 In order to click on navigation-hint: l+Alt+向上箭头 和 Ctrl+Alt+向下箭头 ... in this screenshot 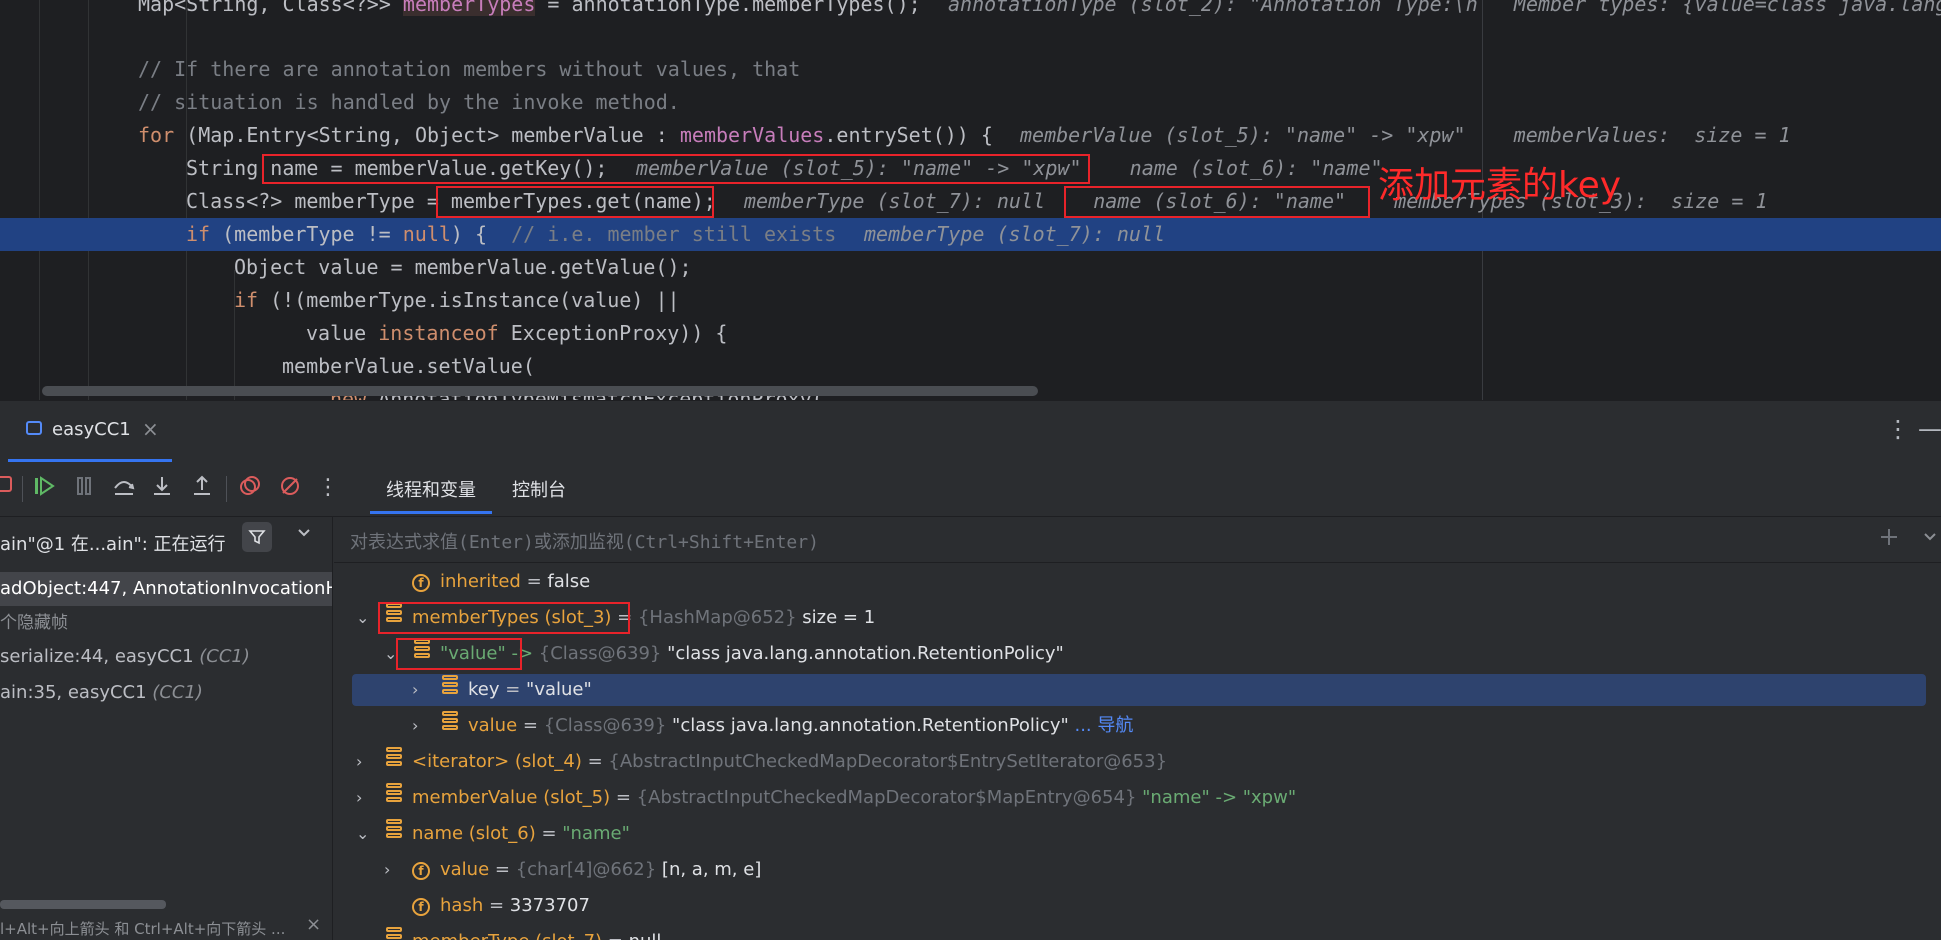, I will do `click(143, 929)`.